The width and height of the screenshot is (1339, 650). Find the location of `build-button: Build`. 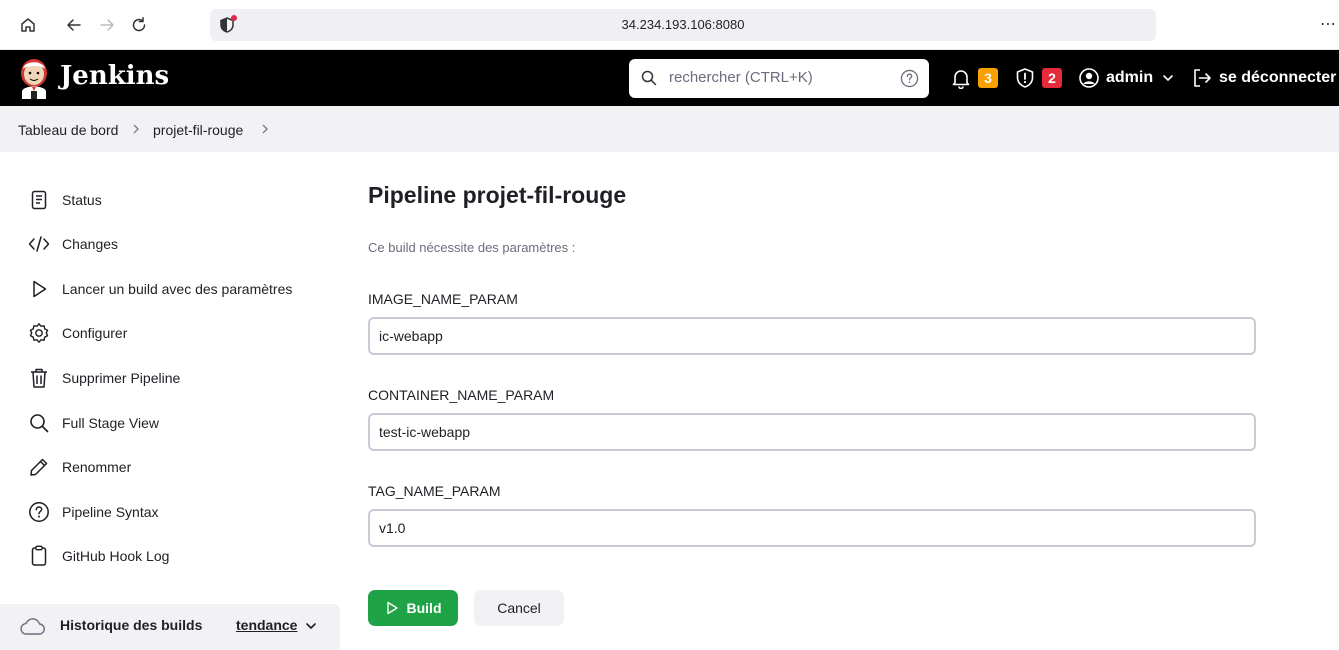

build-button: Build is located at coordinates (413, 608).